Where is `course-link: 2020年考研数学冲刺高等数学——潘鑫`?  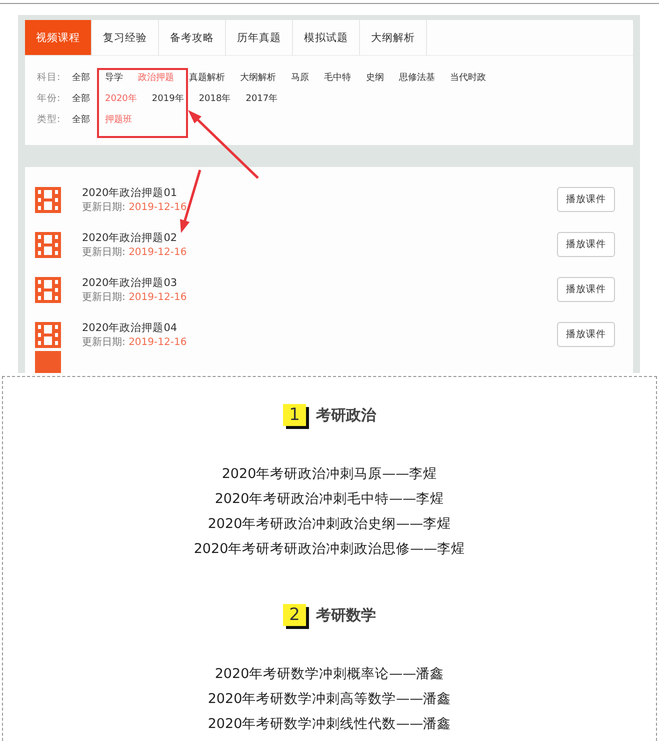 course-link: 2020年考研数学冲刺高等数学——潘鑫 is located at coordinates (330, 699).